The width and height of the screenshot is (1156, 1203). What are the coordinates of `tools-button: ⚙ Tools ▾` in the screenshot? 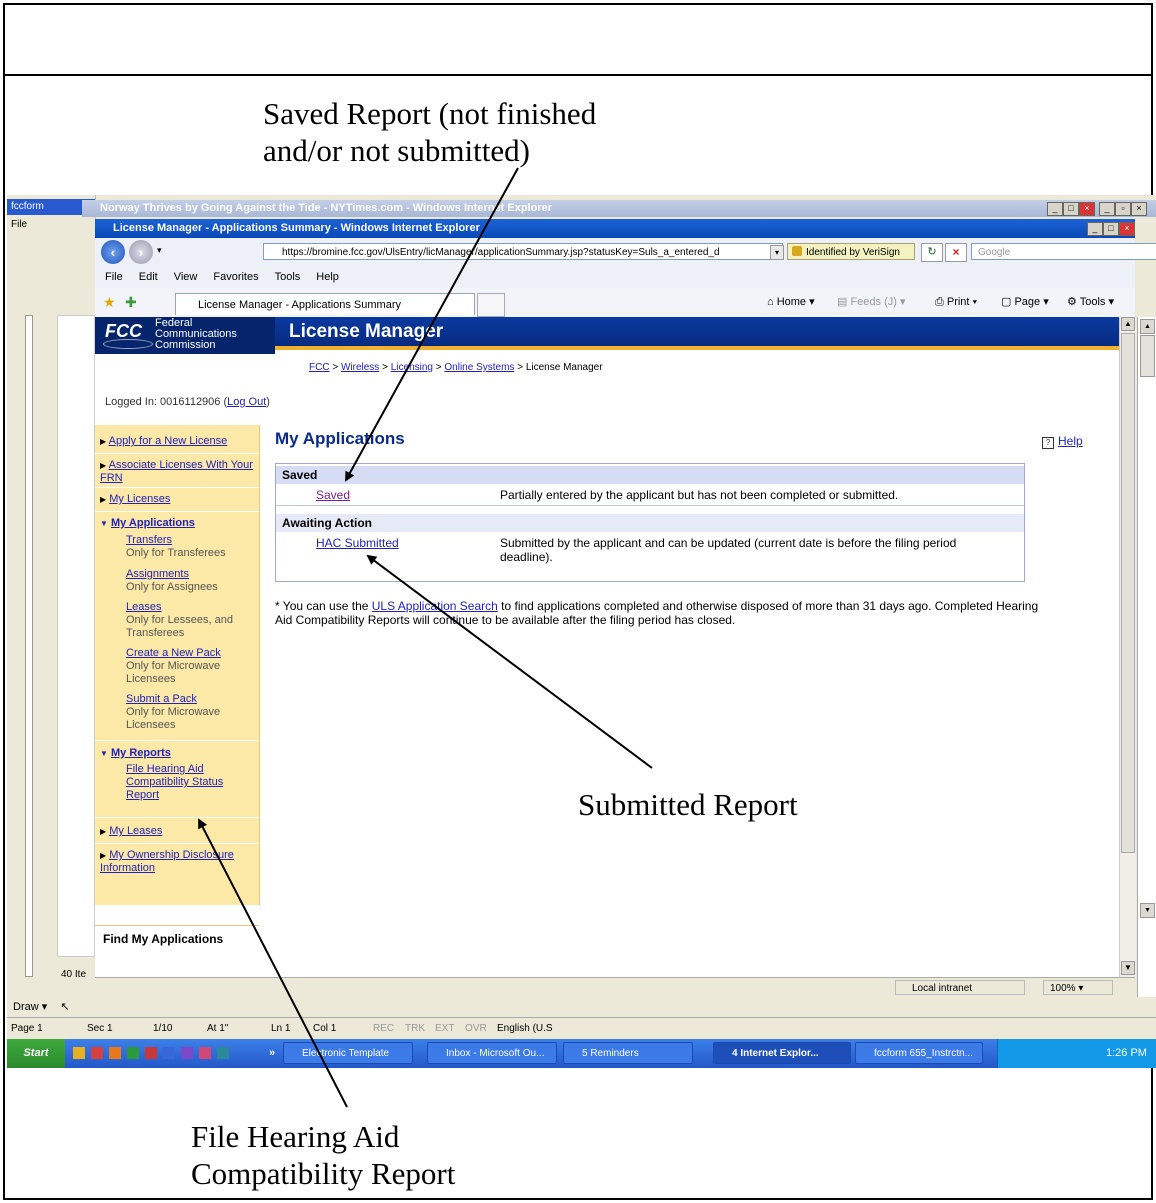 It's located at (1090, 302).